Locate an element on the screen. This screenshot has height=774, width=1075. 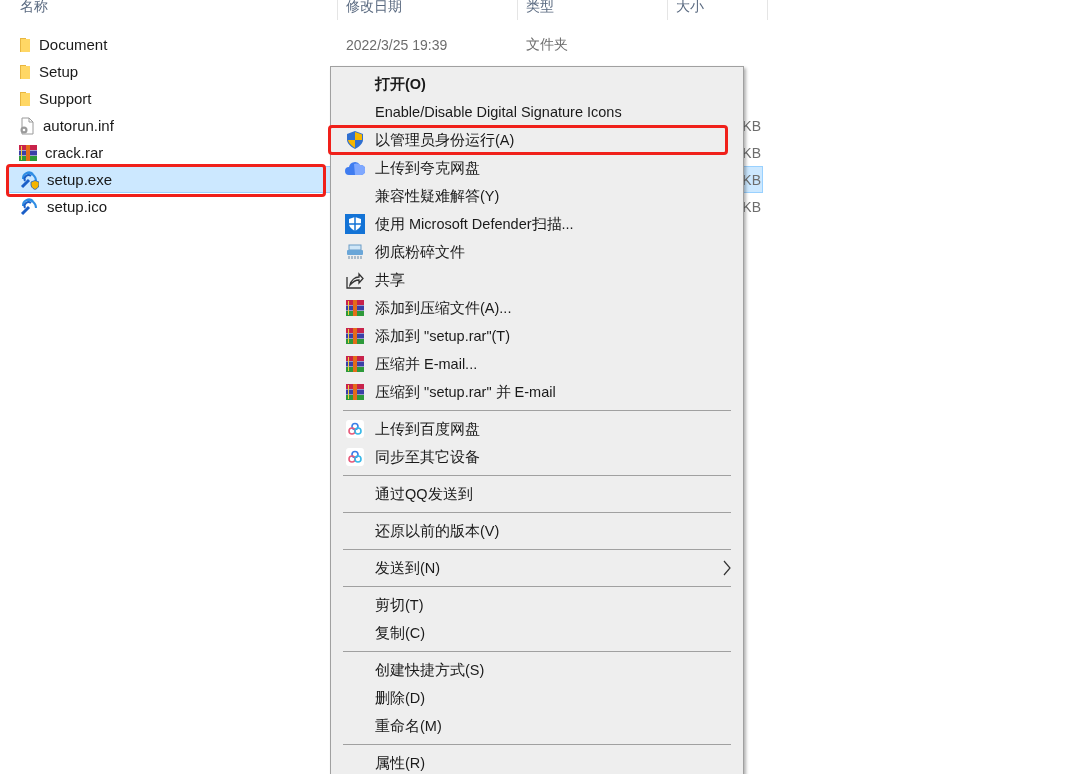
file-name: Support is located at coordinates (65, 98).